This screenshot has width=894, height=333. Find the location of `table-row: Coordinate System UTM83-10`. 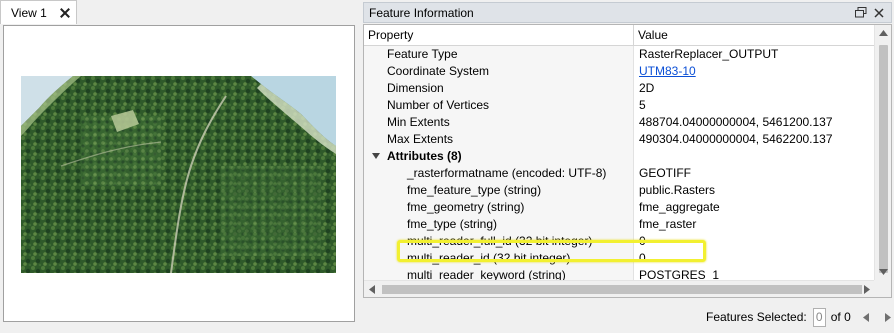

table-row: Coordinate System UTM83-10 is located at coordinates (619, 71).